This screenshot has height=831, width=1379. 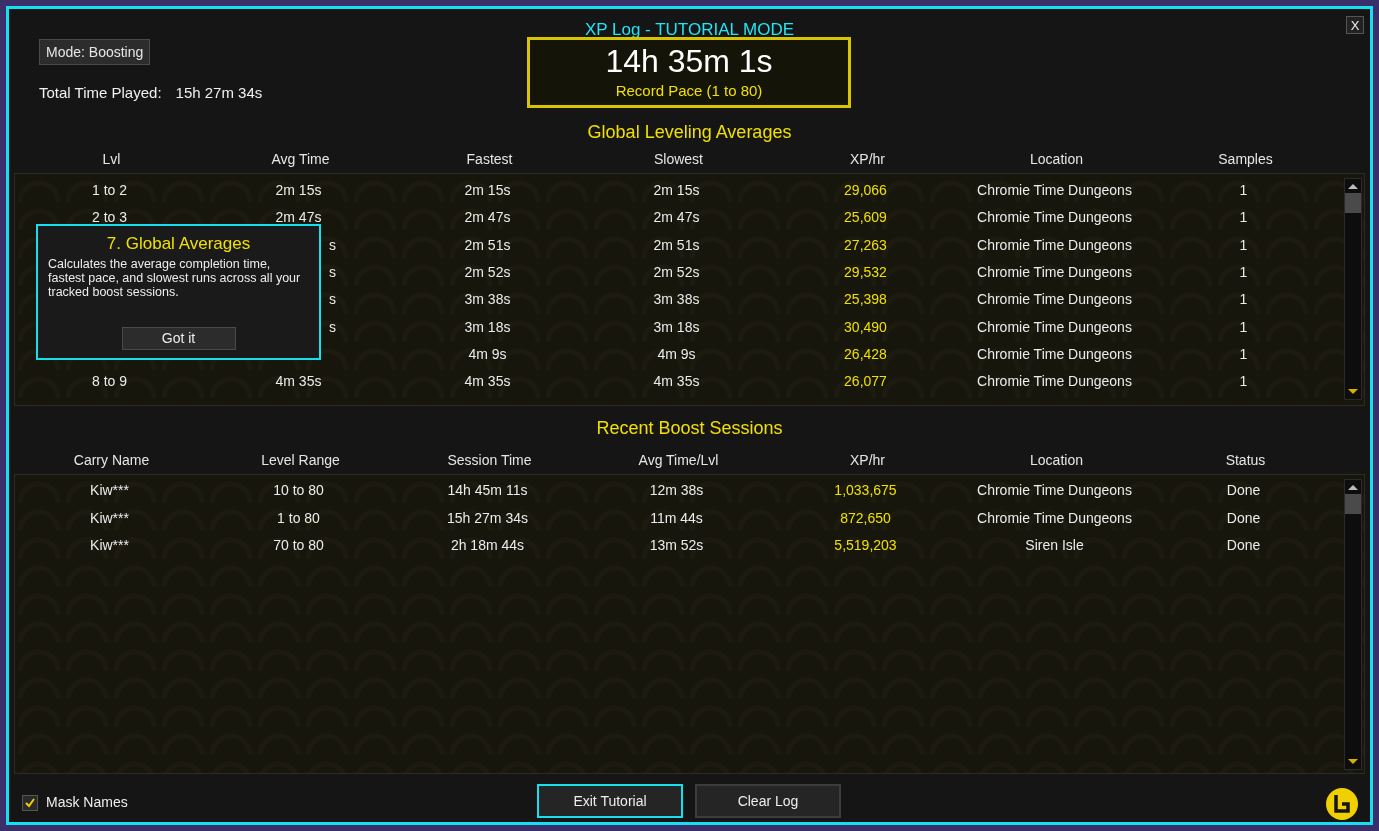 I want to click on table-cell-text: 10 to 80, so click(x=298, y=491).